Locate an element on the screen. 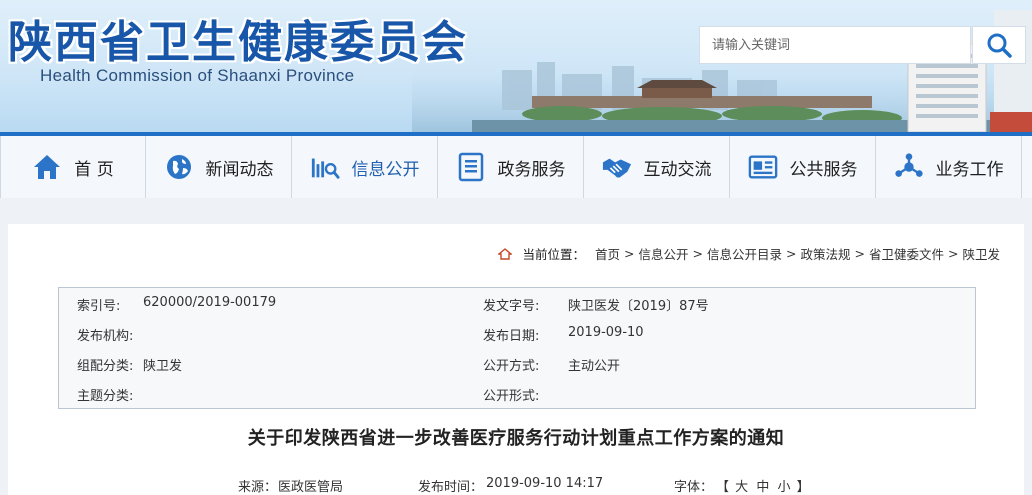 This screenshot has height=495, width=1032. meta-row: 组配分类: 陕卫发 公开方式: 主动公开 is located at coordinates (517, 363).